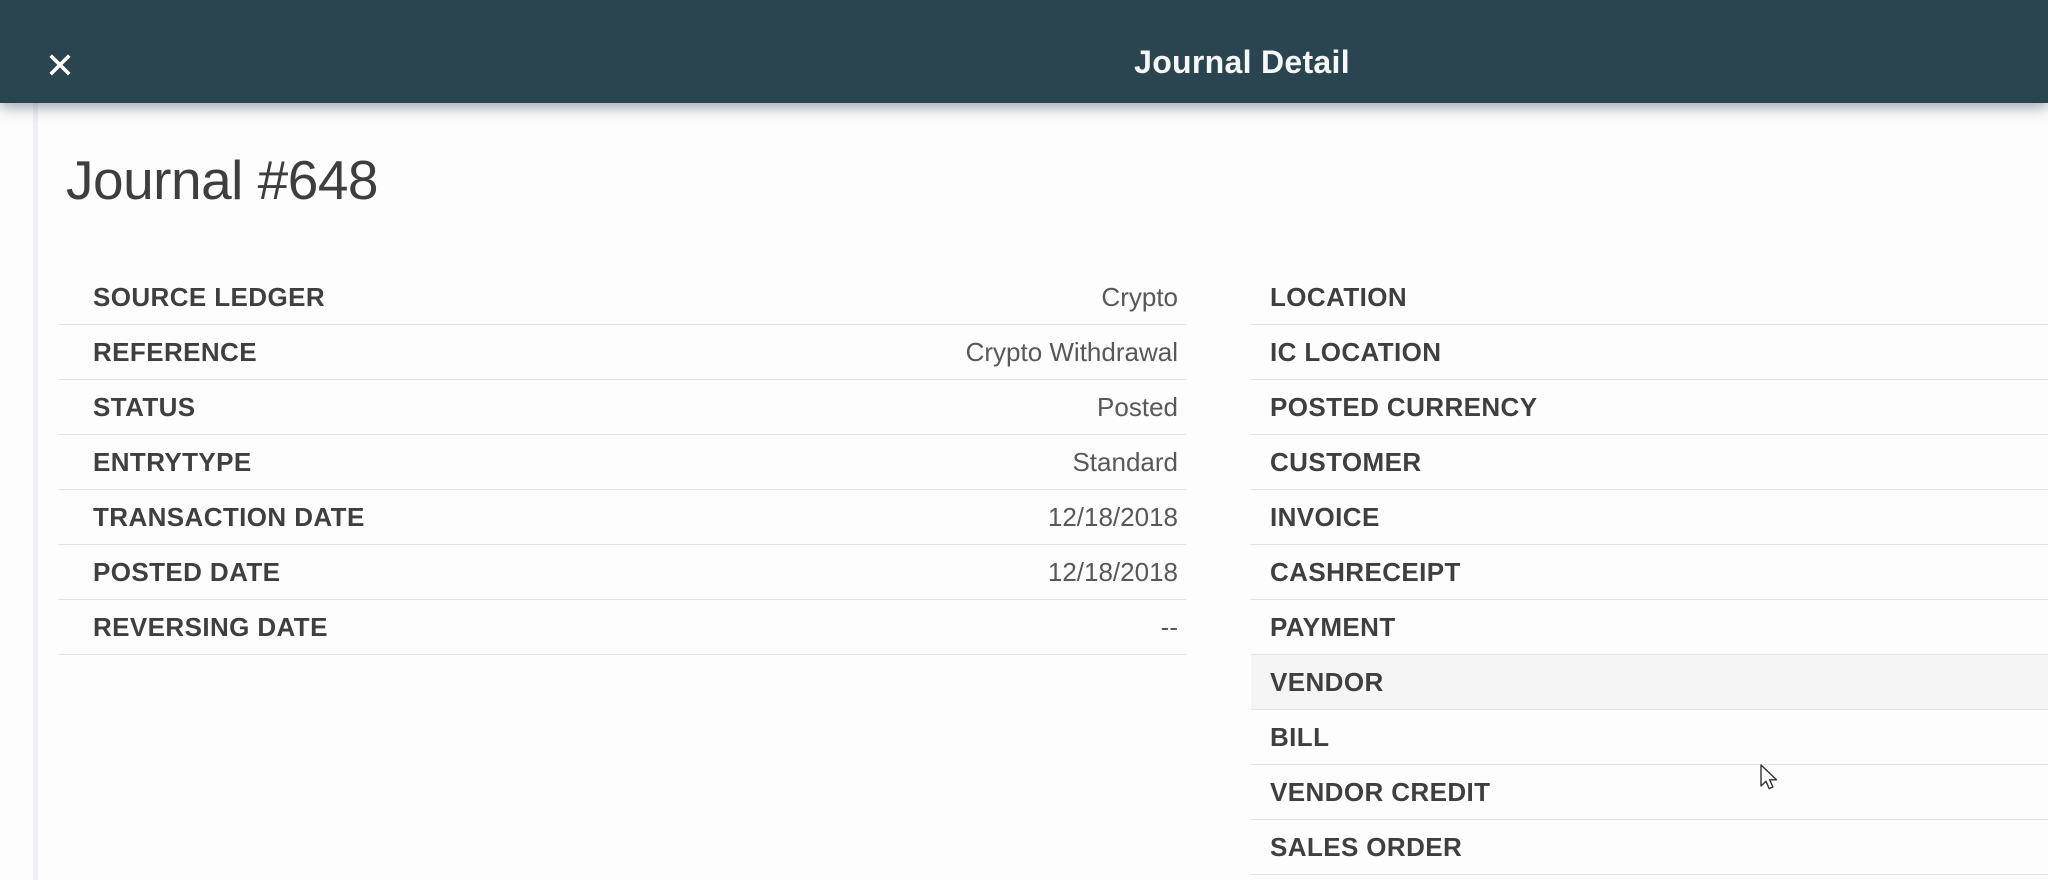  I want to click on modal-title: Journal Detail, so click(1242, 62).